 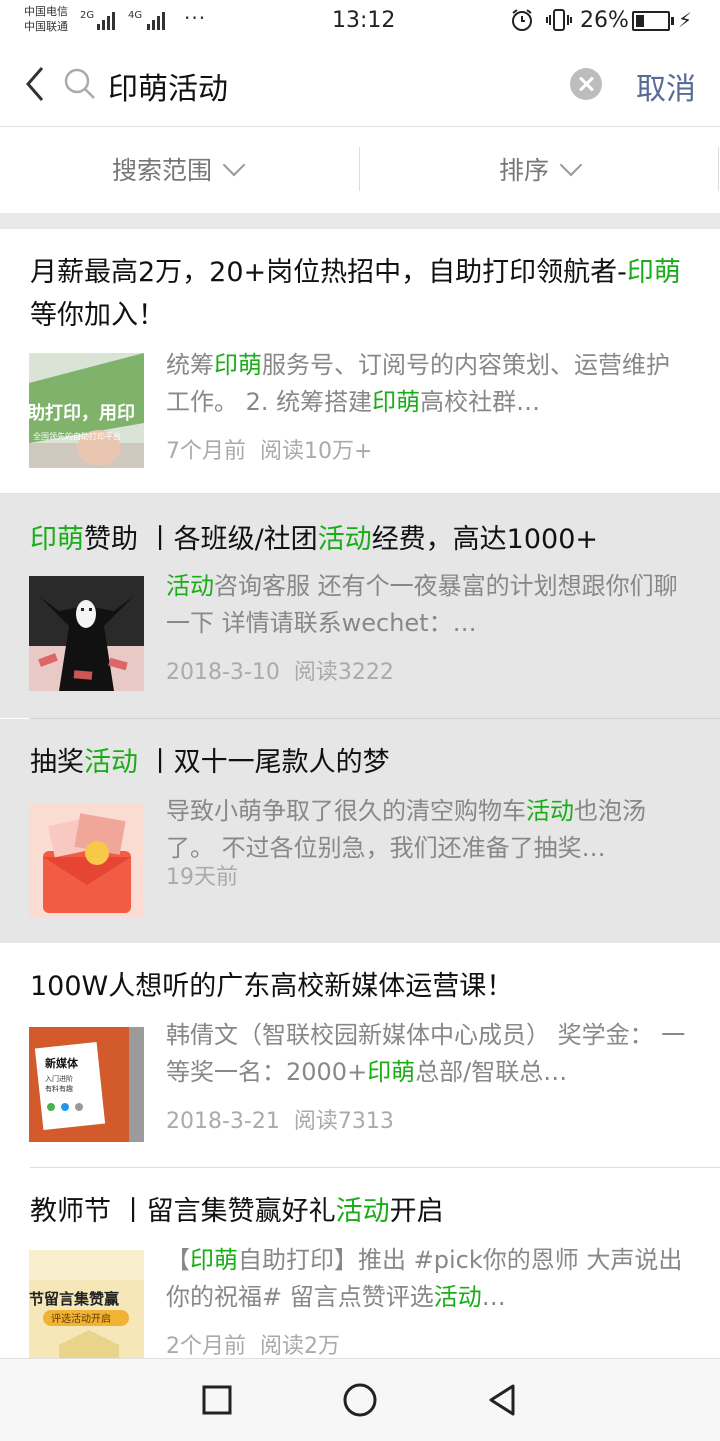 I want to click on result-date: 7个月前, so click(x=206, y=451).